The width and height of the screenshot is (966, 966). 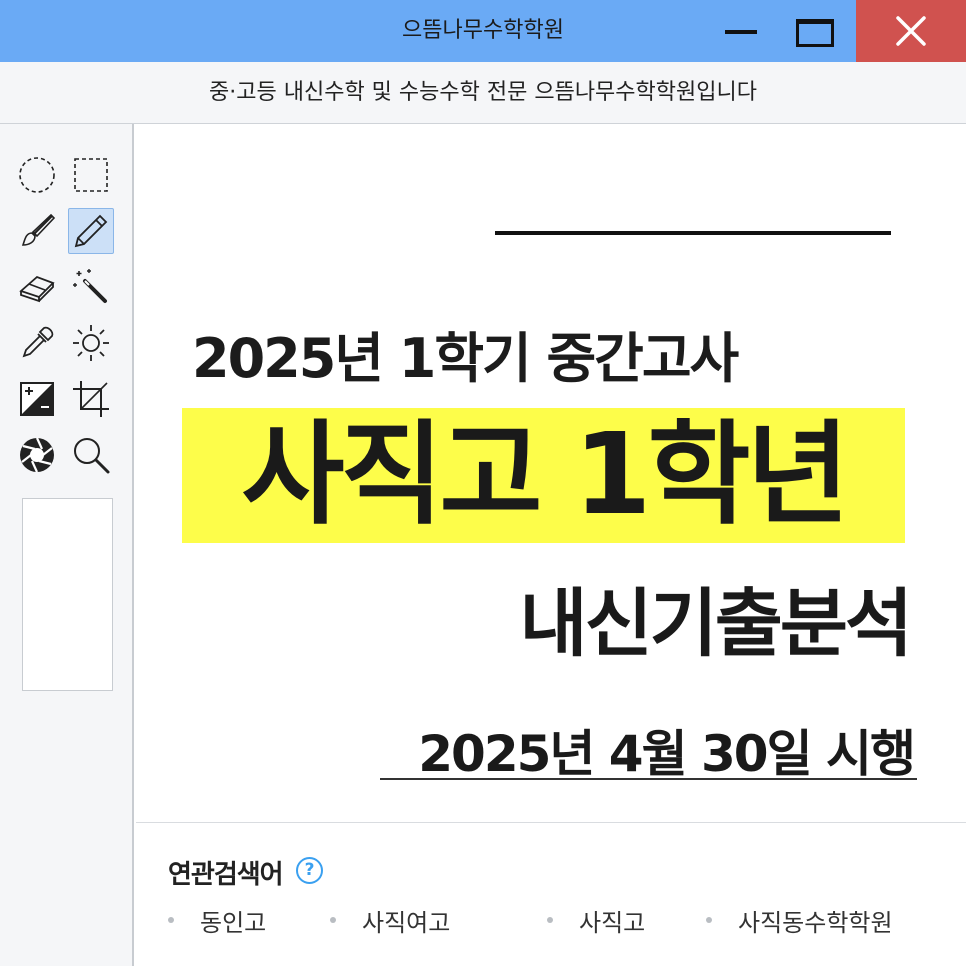 What do you see at coordinates (483, 31) in the screenshot?
I see `title-bar: 으뜸나무수학학원` at bounding box center [483, 31].